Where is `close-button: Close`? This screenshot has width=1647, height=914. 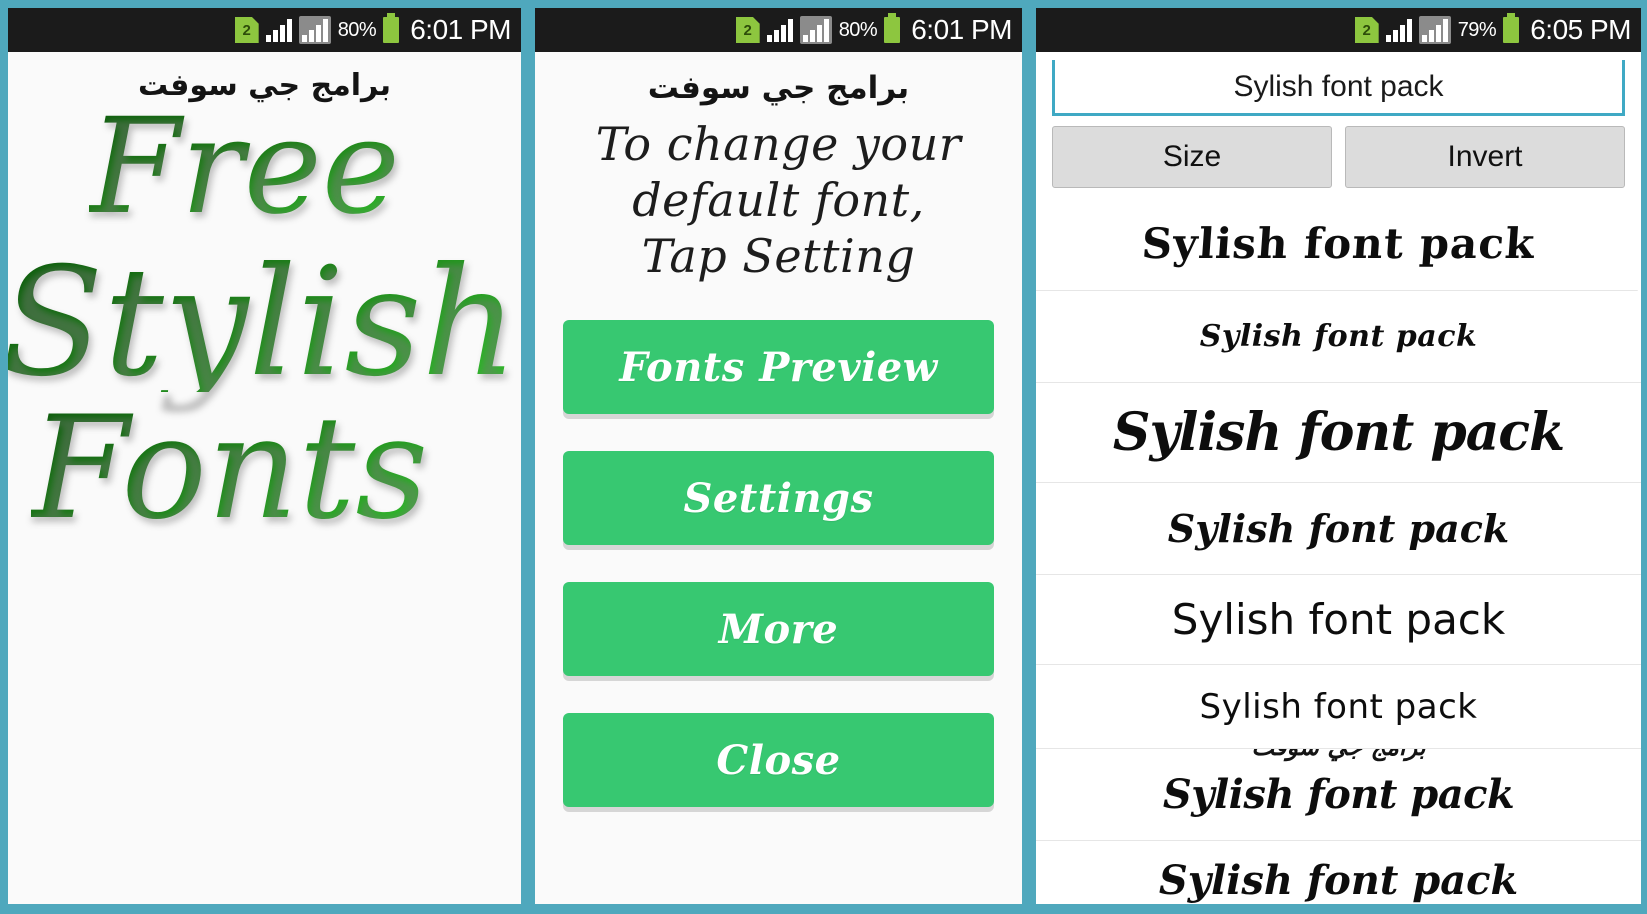
close-button: Close is located at coordinates (778, 760).